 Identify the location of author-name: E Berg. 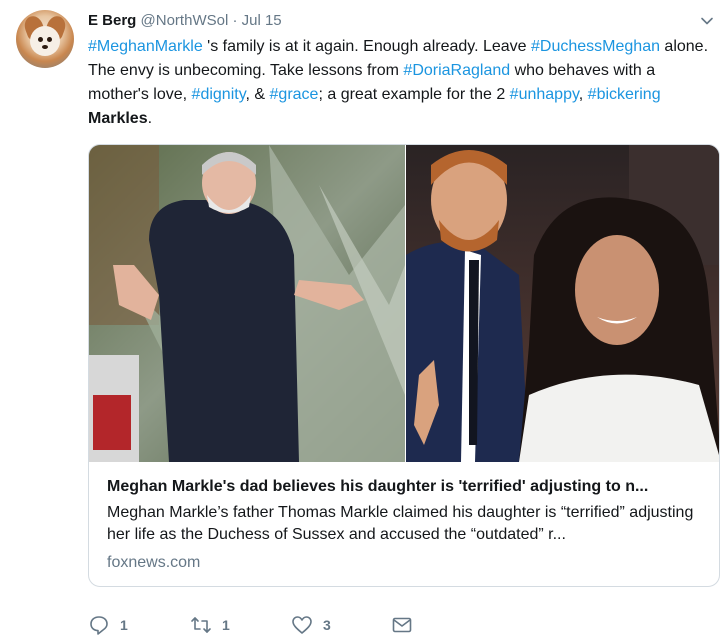
(112, 20).